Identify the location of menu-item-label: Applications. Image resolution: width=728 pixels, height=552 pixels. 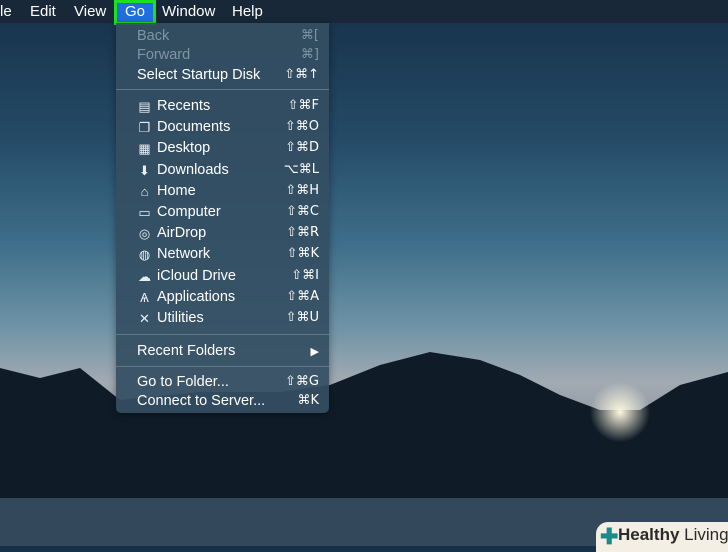
(196, 296).